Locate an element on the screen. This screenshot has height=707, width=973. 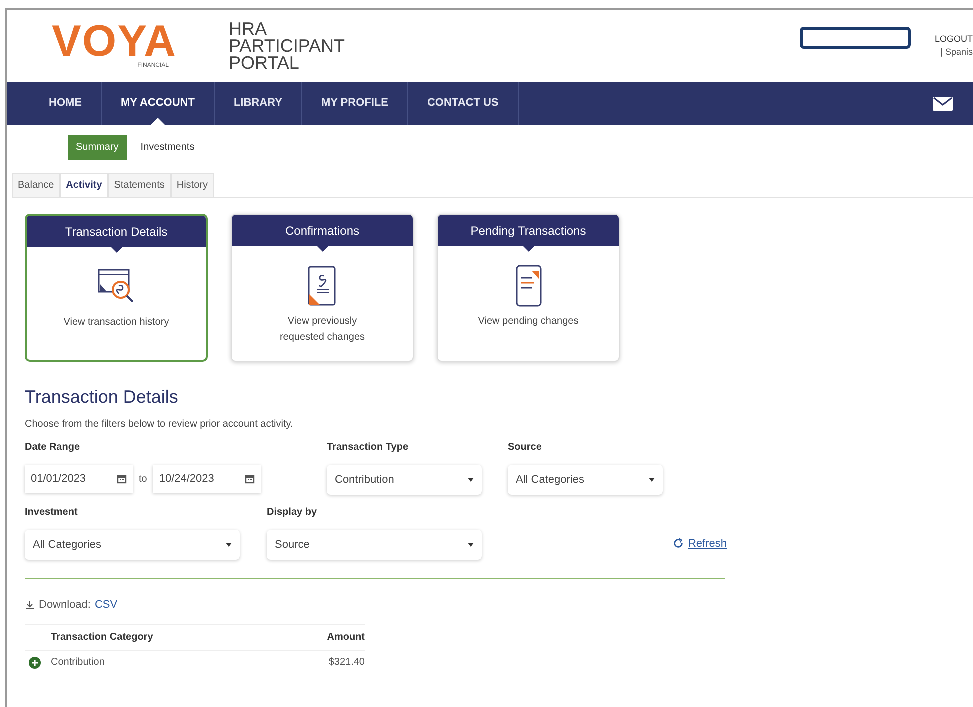
portal-title: PORTAL is located at coordinates (264, 63).